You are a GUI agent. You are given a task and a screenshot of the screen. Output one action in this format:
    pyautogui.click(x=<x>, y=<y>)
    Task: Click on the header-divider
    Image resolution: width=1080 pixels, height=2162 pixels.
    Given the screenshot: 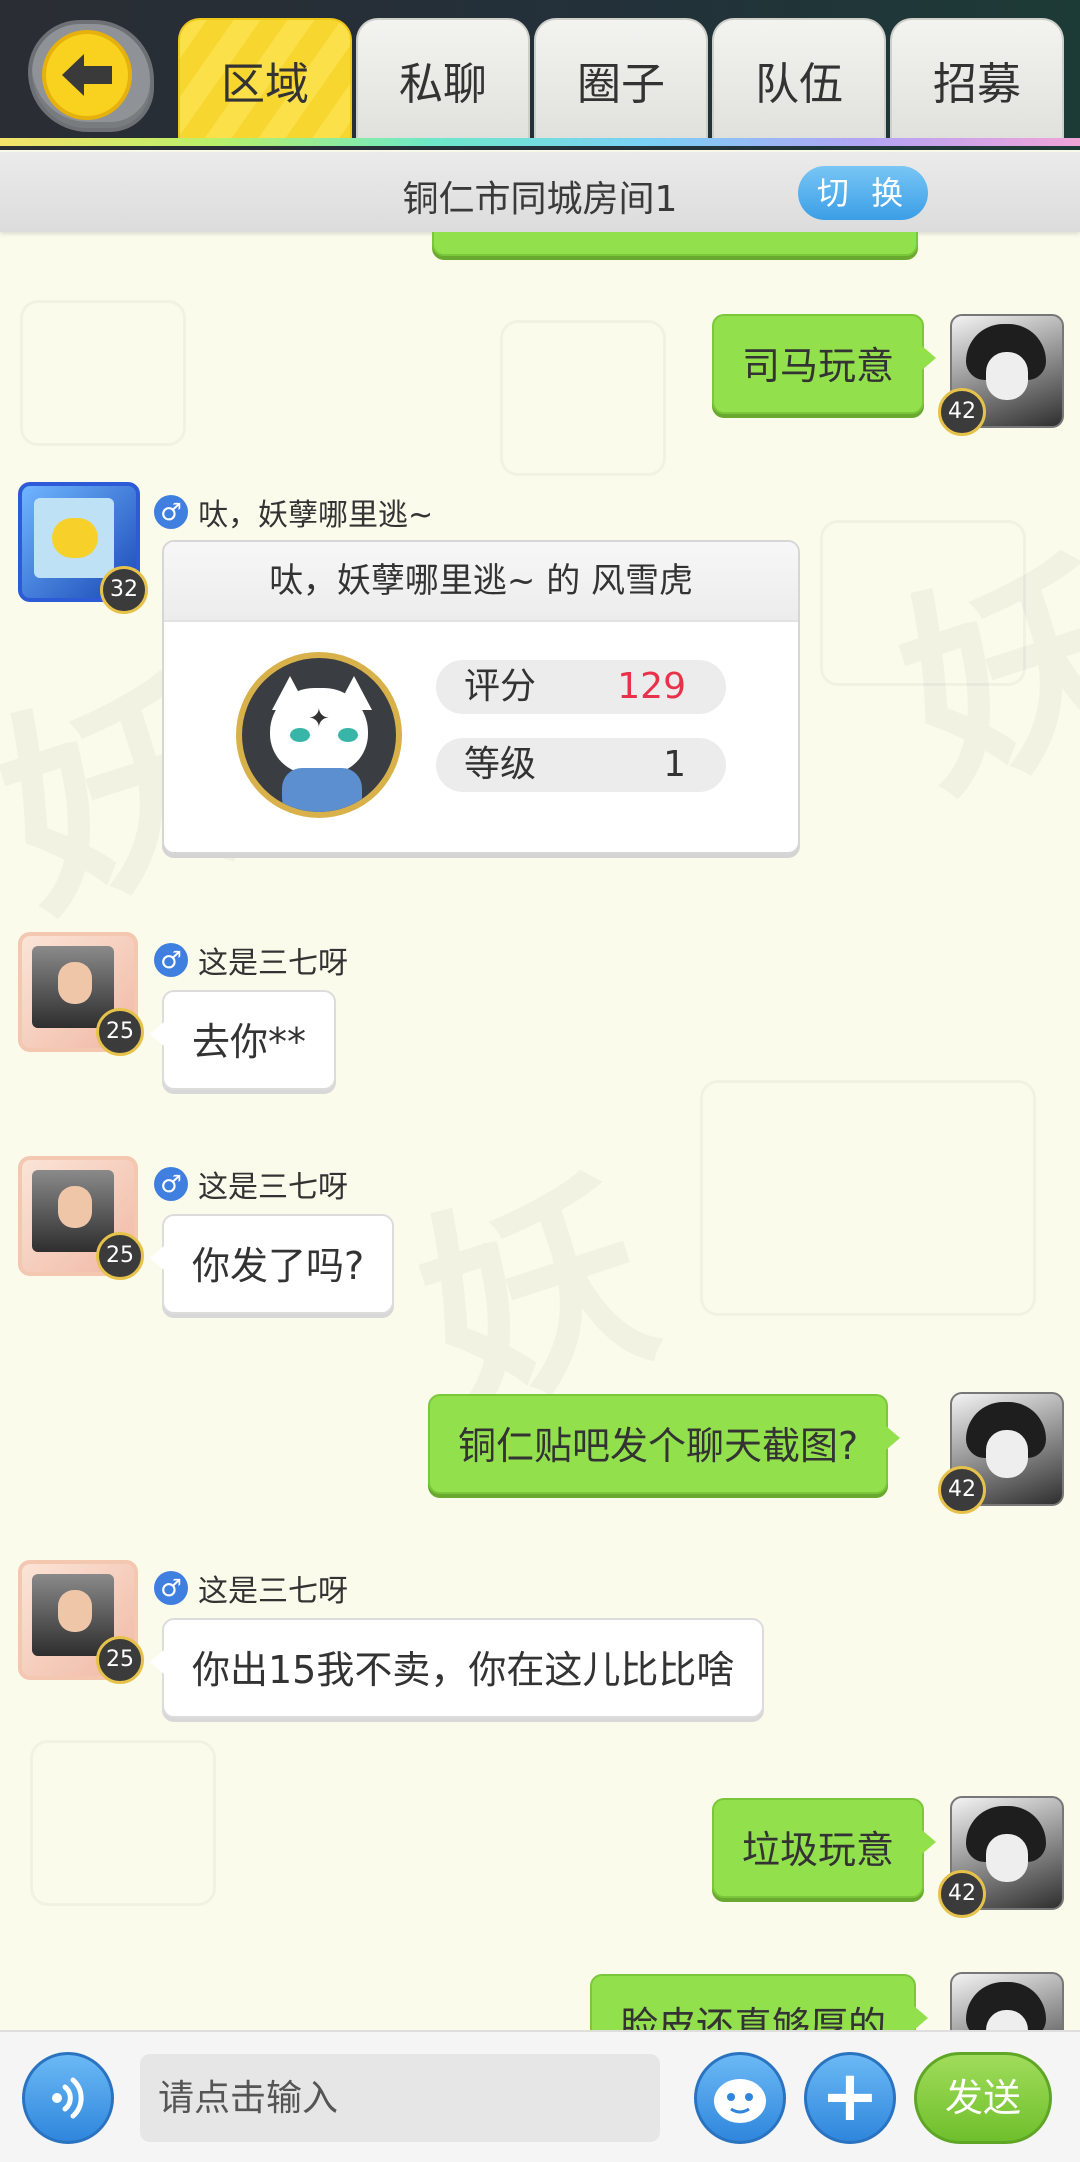 What is the action you would take?
    pyautogui.click(x=540, y=142)
    